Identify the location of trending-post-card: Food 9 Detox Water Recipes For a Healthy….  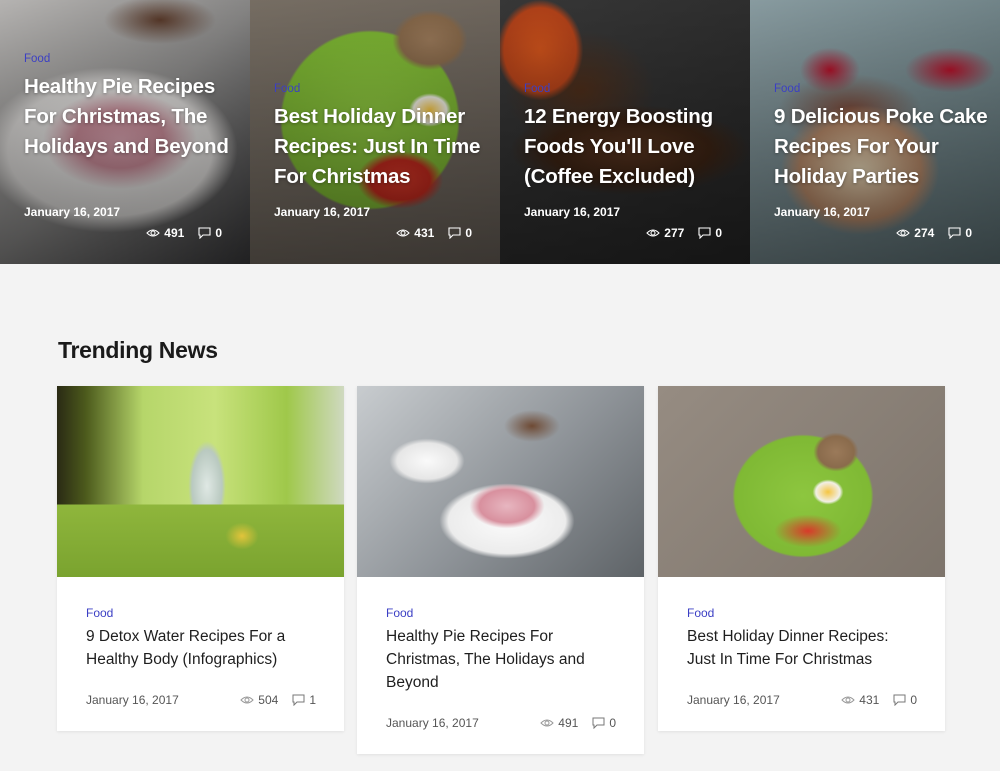
(200, 558).